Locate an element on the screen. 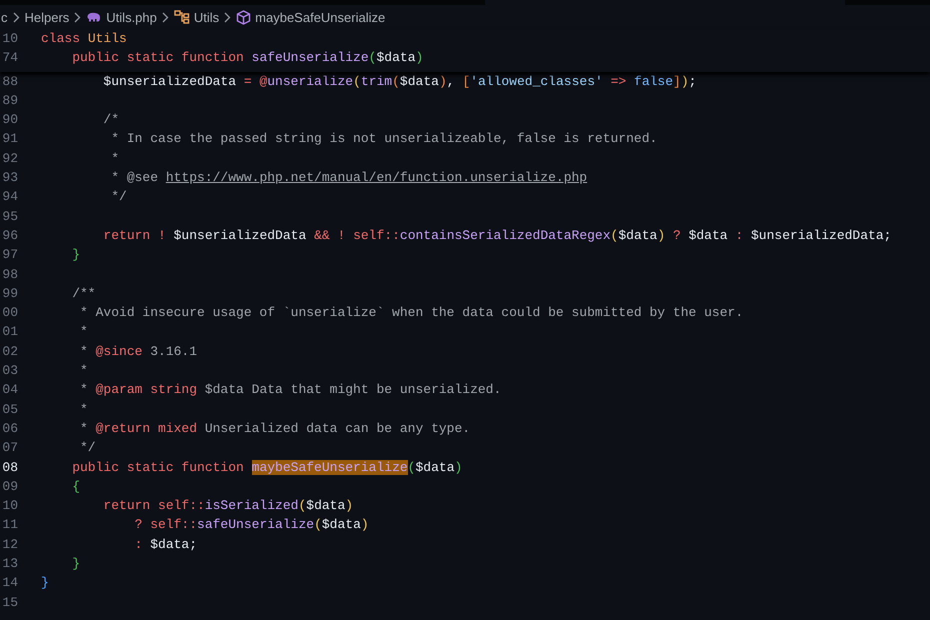 This screenshot has width=930, height=620. code-line: * @see https://www.php.net/manual/en/function.unserialize.php is located at coordinates (349, 178).